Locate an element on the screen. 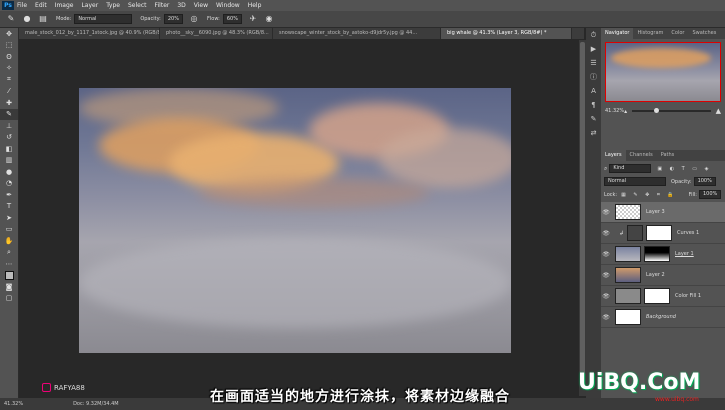  canvas-scrollbar is located at coordinates (582, 218).